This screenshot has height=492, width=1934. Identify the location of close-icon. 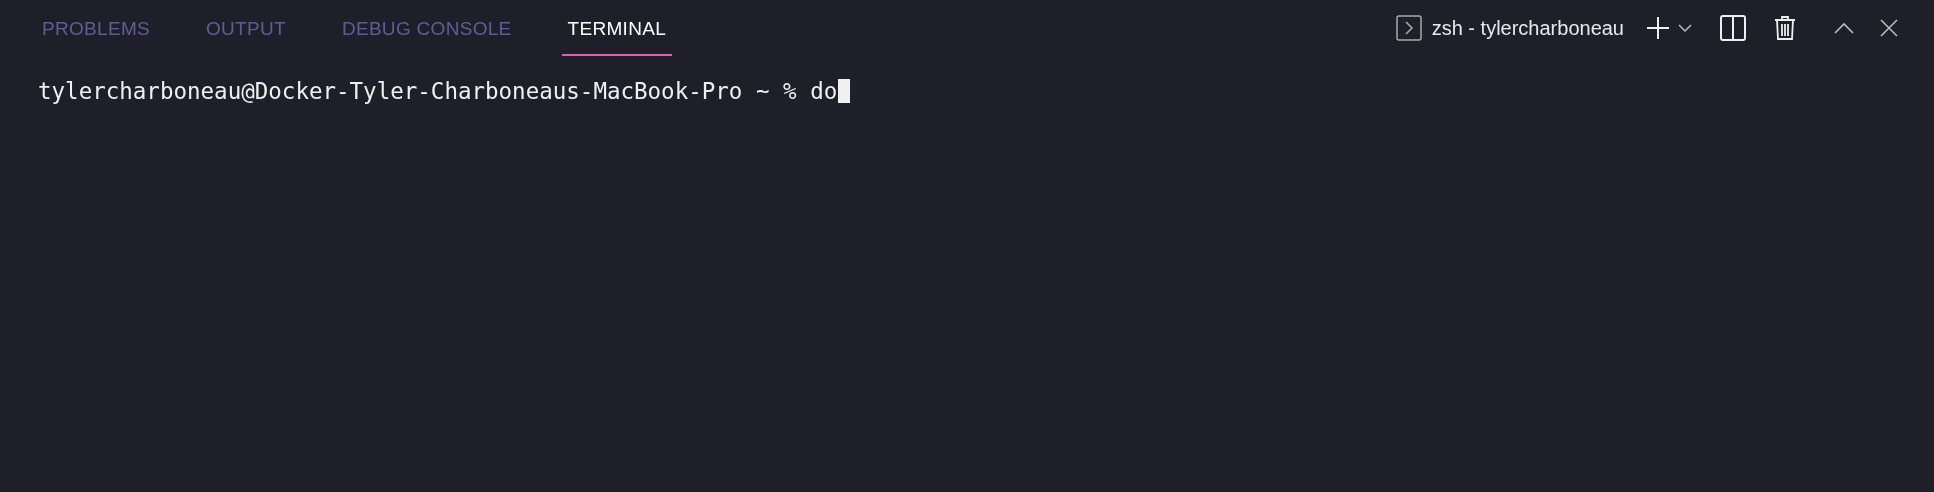
(1889, 28).